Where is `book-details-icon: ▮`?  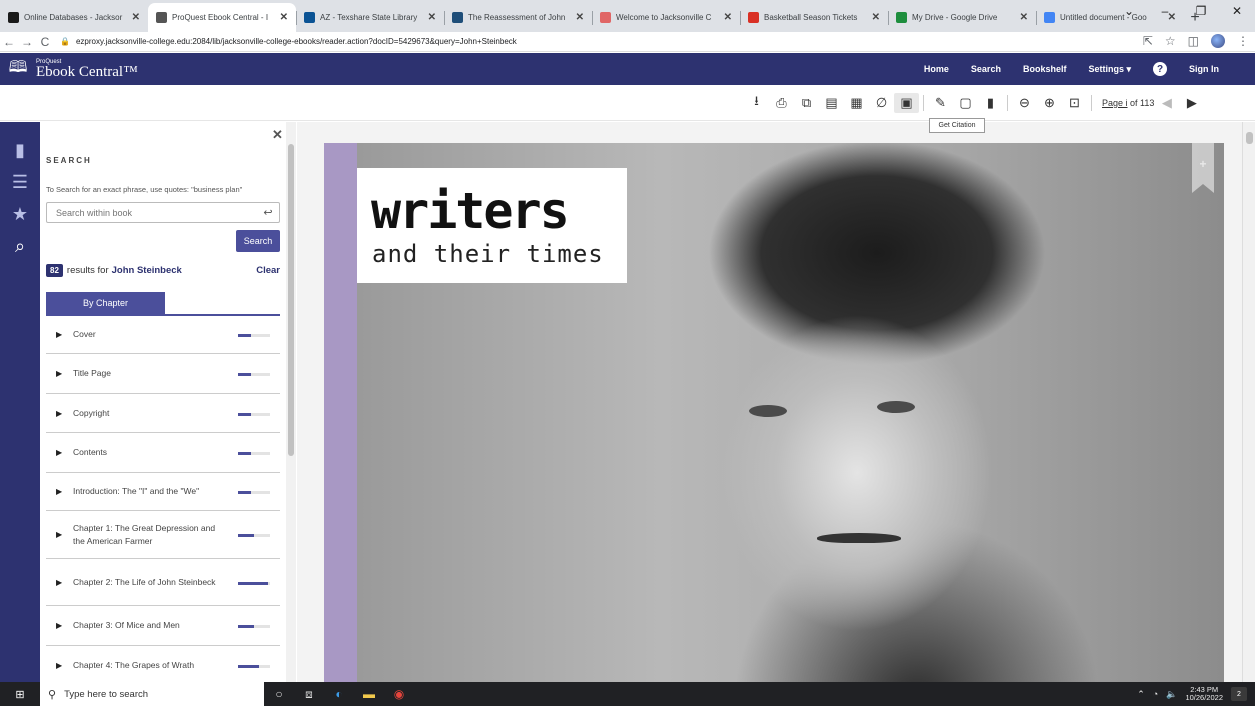
book-details-icon: ▮ is located at coordinates (20, 150).